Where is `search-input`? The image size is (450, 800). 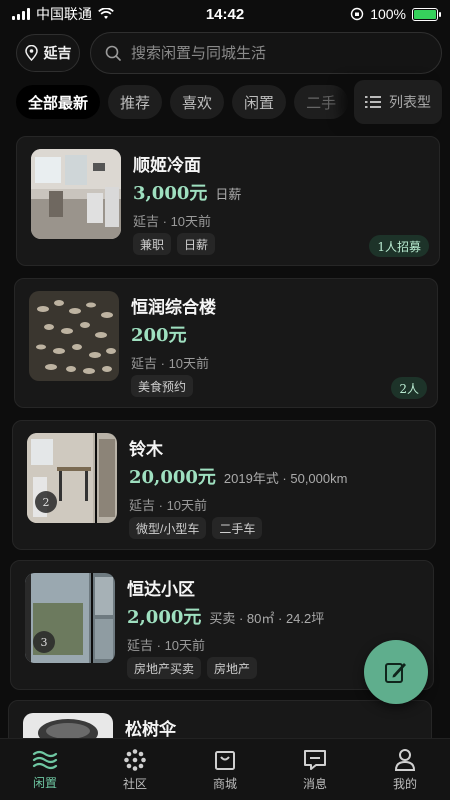 search-input is located at coordinates (279, 53).